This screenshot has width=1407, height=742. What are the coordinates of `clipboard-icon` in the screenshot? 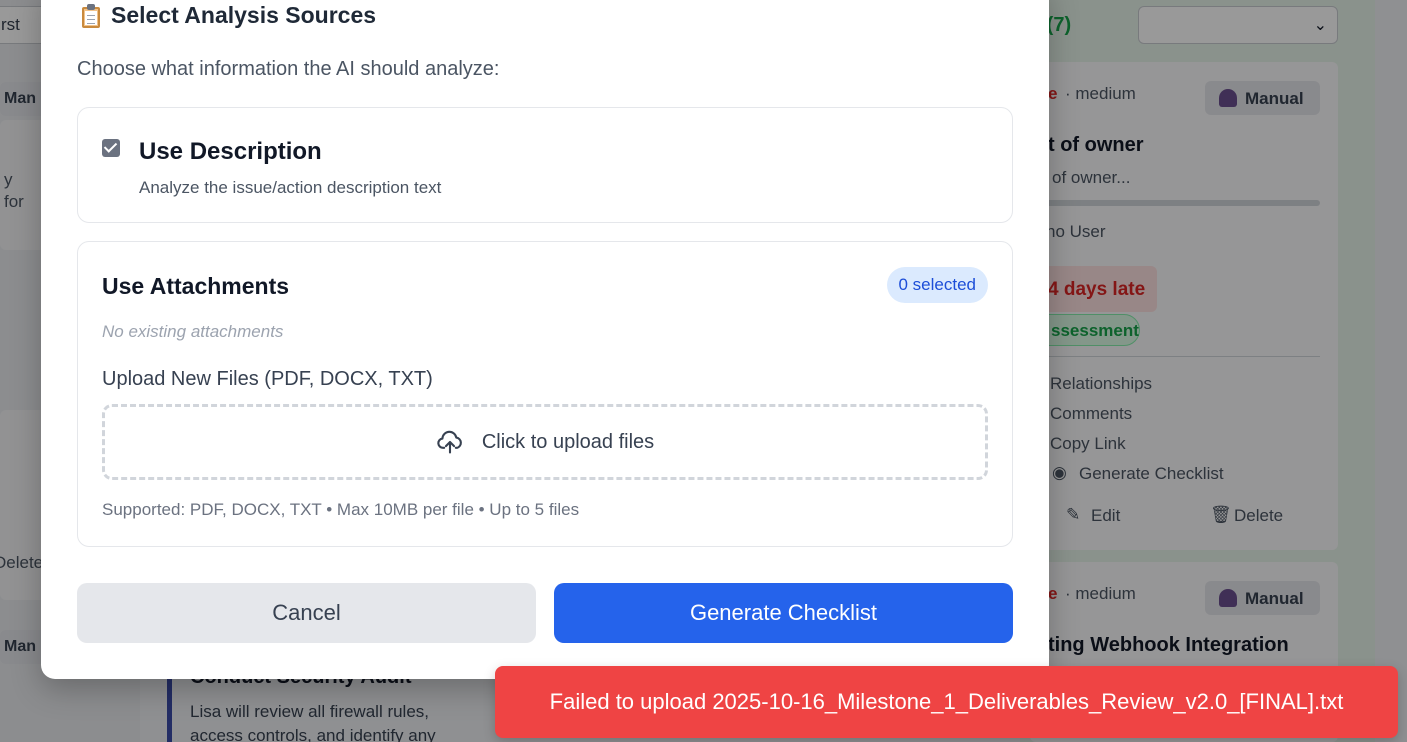 It's located at (91, 15).